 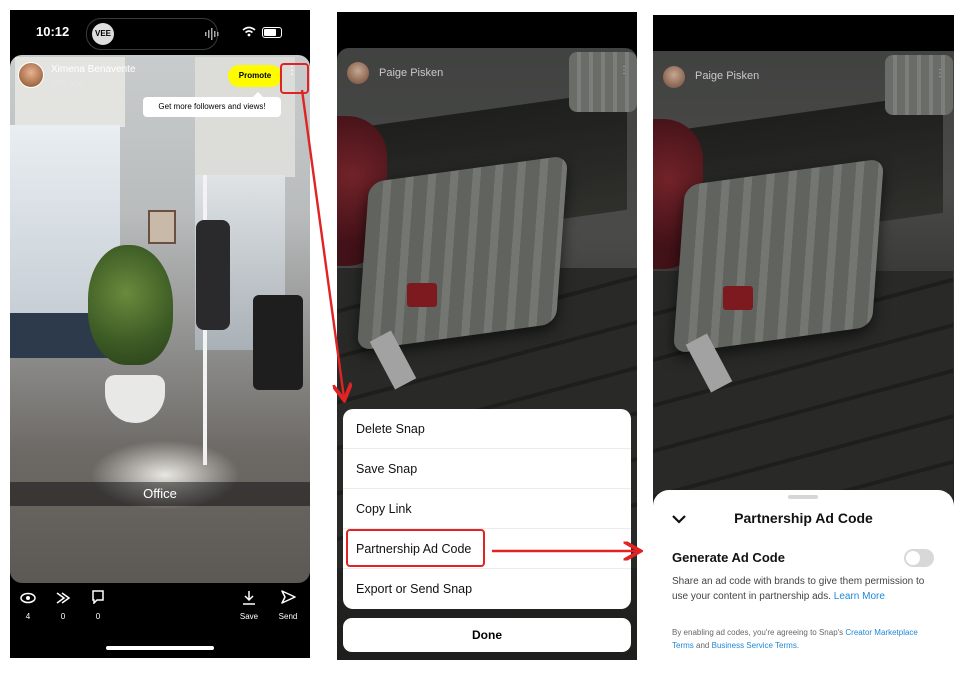 What do you see at coordinates (322, 243) in the screenshot?
I see `arrow-to-menu` at bounding box center [322, 243].